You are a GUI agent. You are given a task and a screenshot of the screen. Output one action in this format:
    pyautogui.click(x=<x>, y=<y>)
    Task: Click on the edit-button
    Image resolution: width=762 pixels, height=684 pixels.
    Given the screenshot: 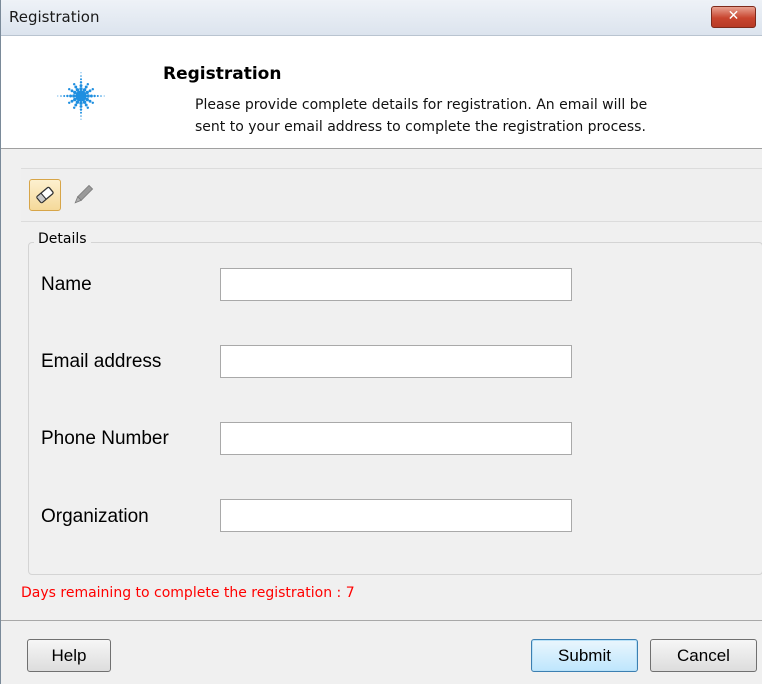 What is the action you would take?
    pyautogui.click(x=83, y=195)
    